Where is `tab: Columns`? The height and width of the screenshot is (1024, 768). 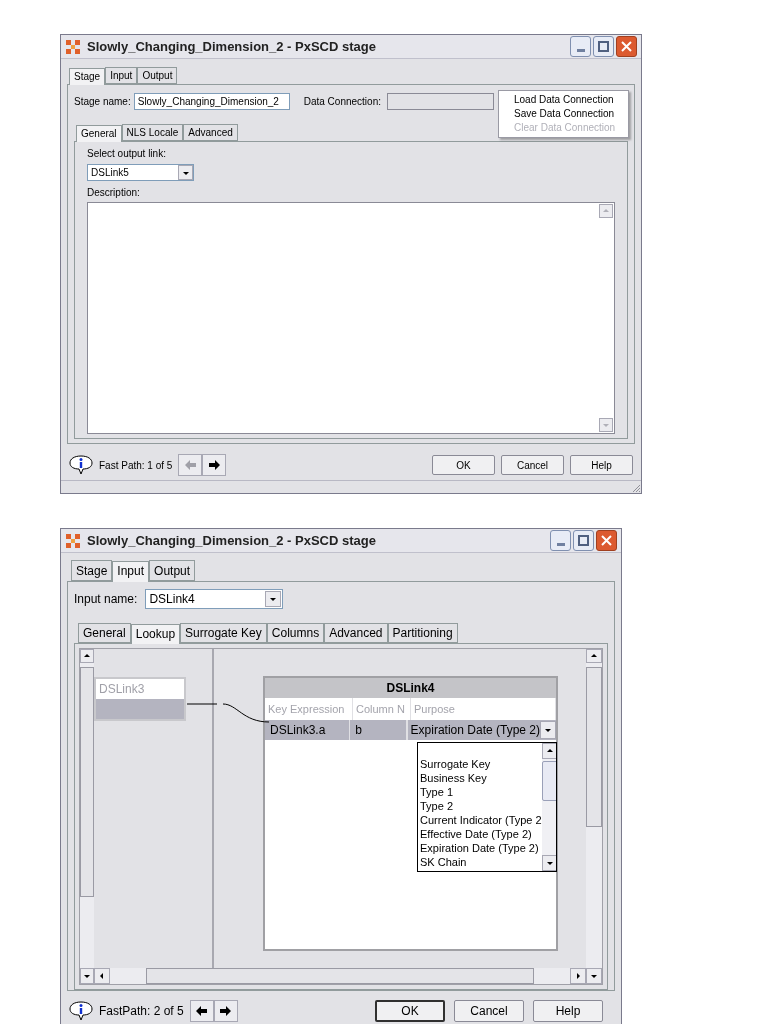 tab: Columns is located at coordinates (295, 633).